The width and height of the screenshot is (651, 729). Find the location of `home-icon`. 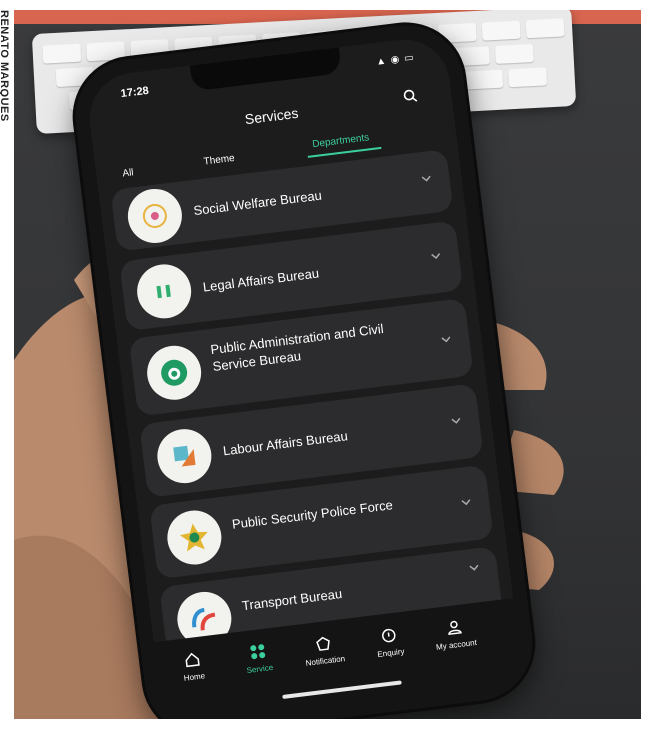

home-icon is located at coordinates (192, 660).